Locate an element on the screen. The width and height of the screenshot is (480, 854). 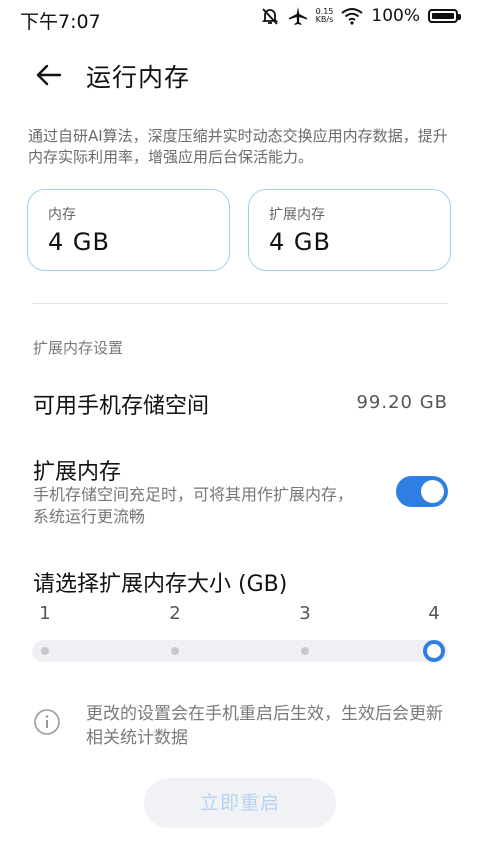
back-arrow-icon is located at coordinates (49, 75).